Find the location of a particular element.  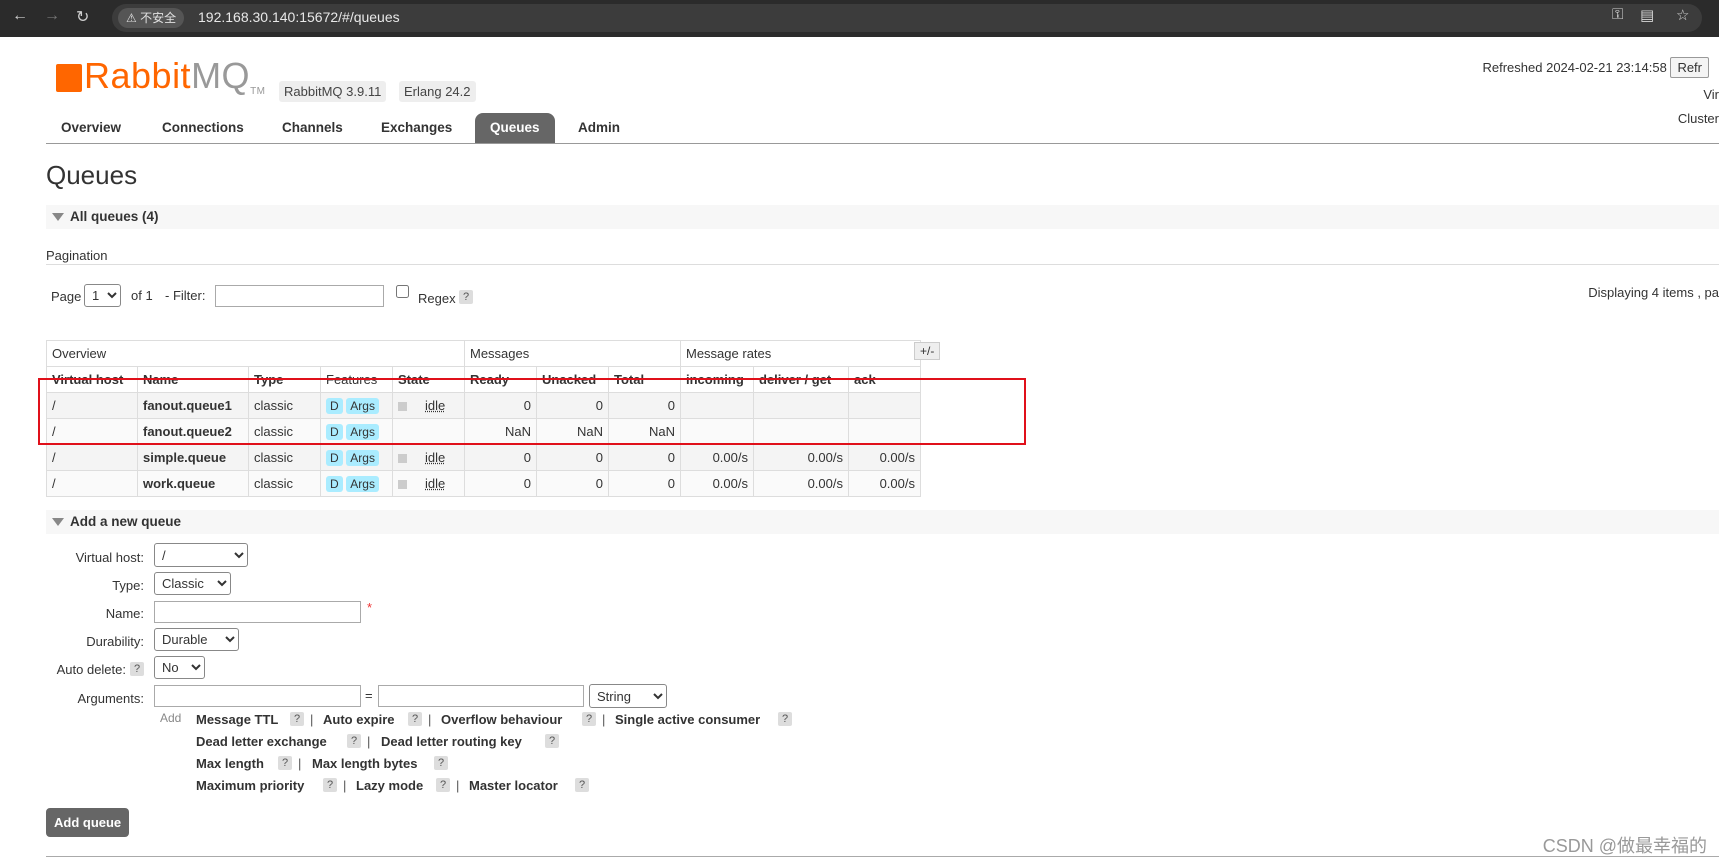

add-argument-label: Add is located at coordinates (170, 718).